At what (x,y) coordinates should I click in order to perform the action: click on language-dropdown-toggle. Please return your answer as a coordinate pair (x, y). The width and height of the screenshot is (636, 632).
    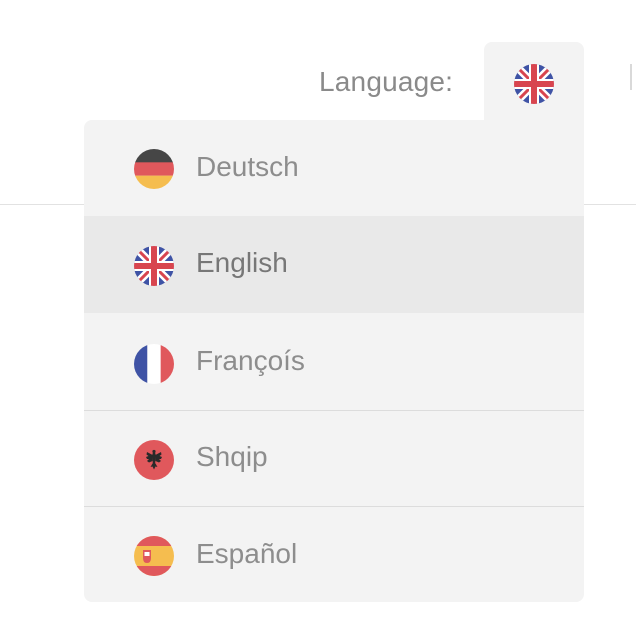
    Looking at the image, I should click on (534, 82).